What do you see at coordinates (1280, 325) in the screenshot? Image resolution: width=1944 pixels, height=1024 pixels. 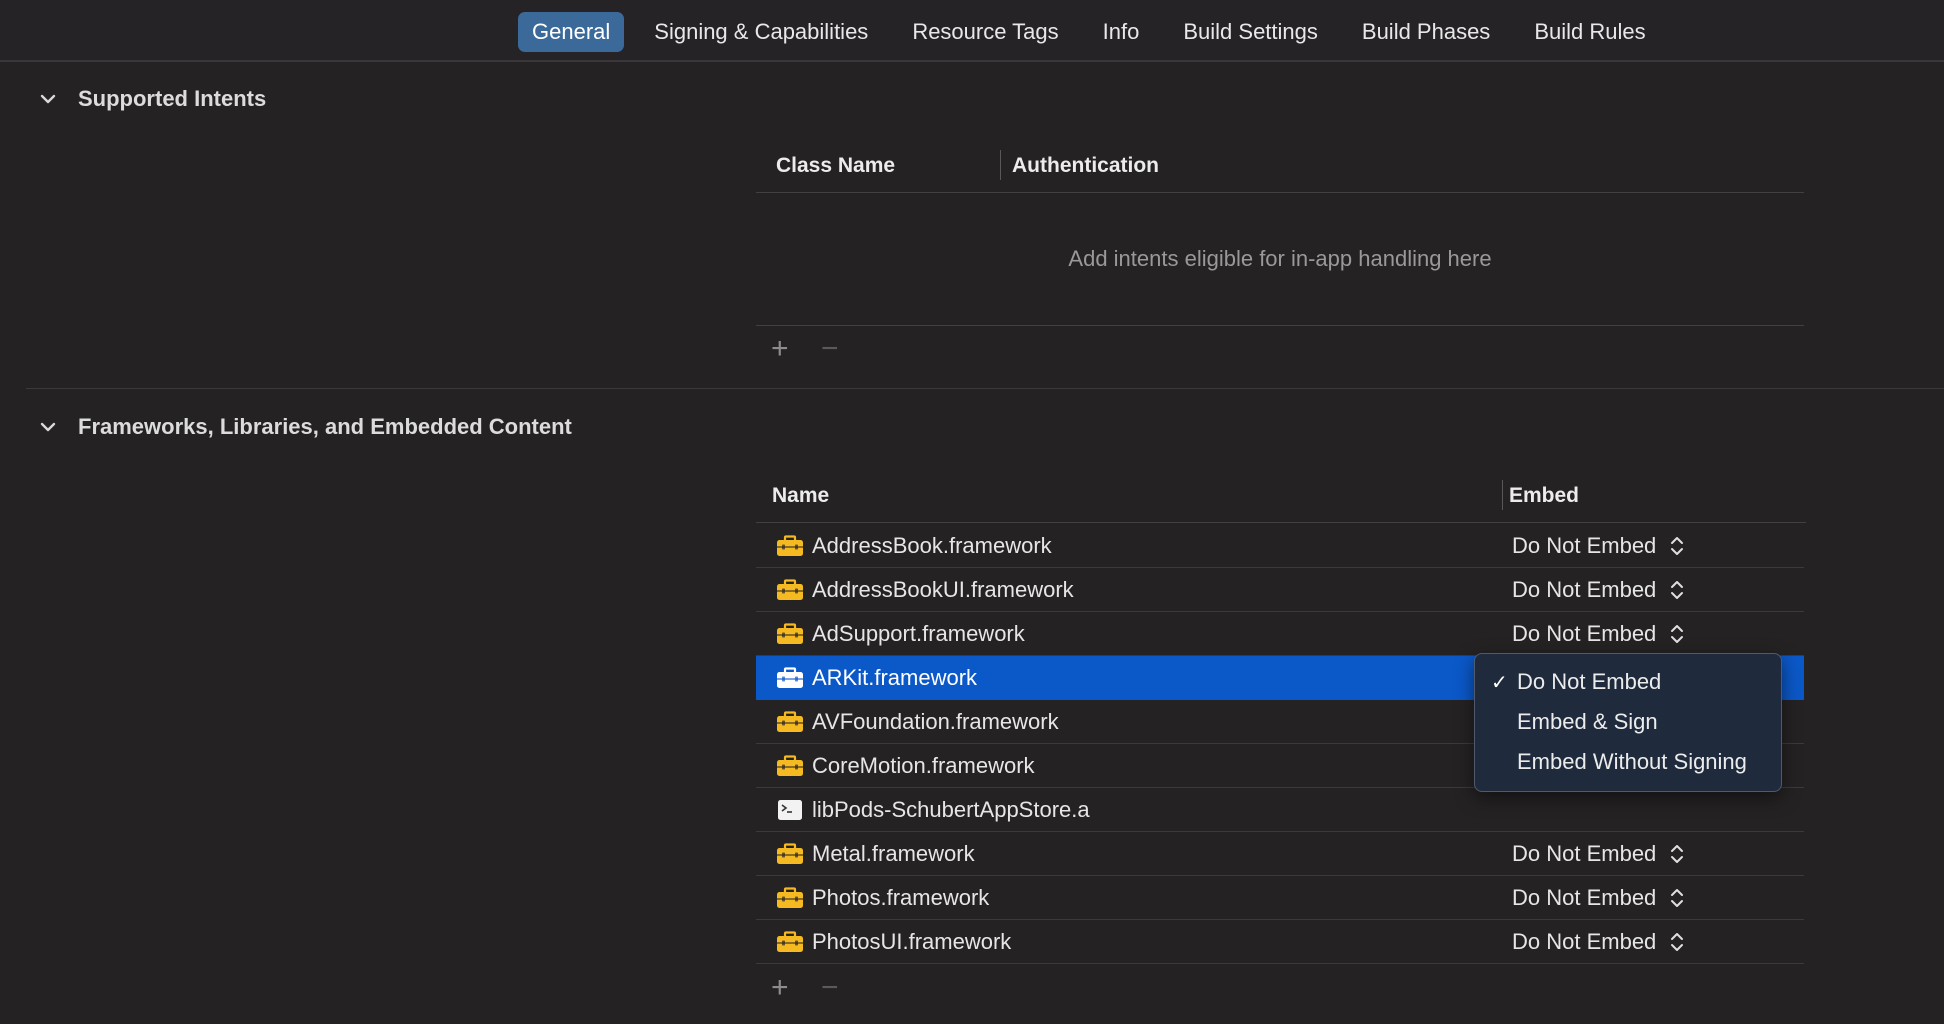 I see `table-bottom-divider` at bounding box center [1280, 325].